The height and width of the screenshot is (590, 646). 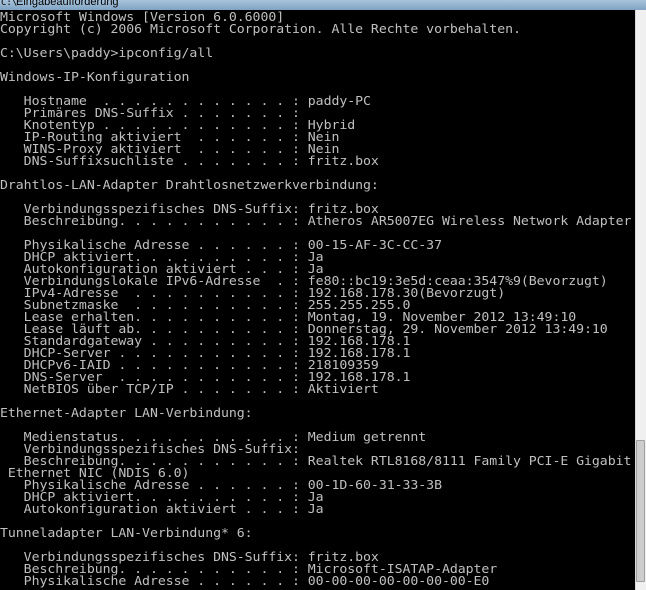 I want to click on console-line: Windows-IP-Konfiguration, so click(x=95, y=77).